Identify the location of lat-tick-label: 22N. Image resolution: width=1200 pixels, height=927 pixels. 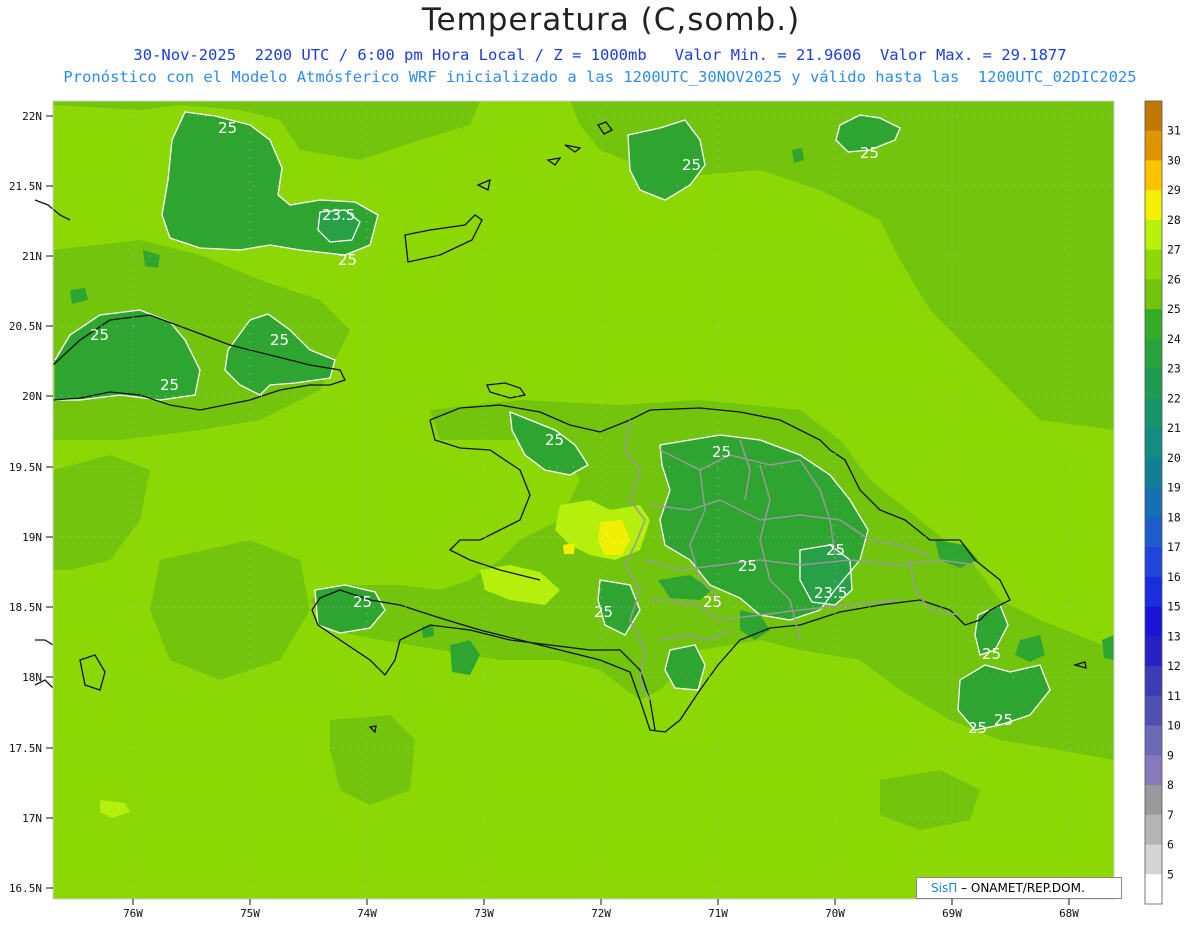
(32, 116).